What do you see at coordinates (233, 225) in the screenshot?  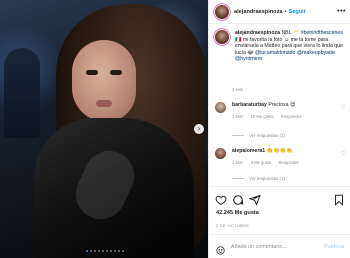 I see `post-date: 2 DE OCTUBRE` at bounding box center [233, 225].